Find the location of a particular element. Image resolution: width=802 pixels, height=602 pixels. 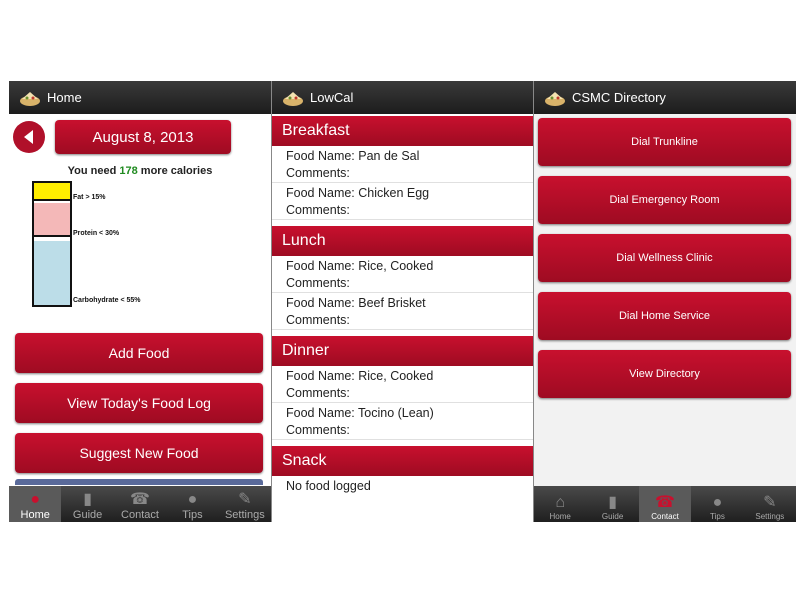

action-bar: CSMC Directory is located at coordinates (665, 97).